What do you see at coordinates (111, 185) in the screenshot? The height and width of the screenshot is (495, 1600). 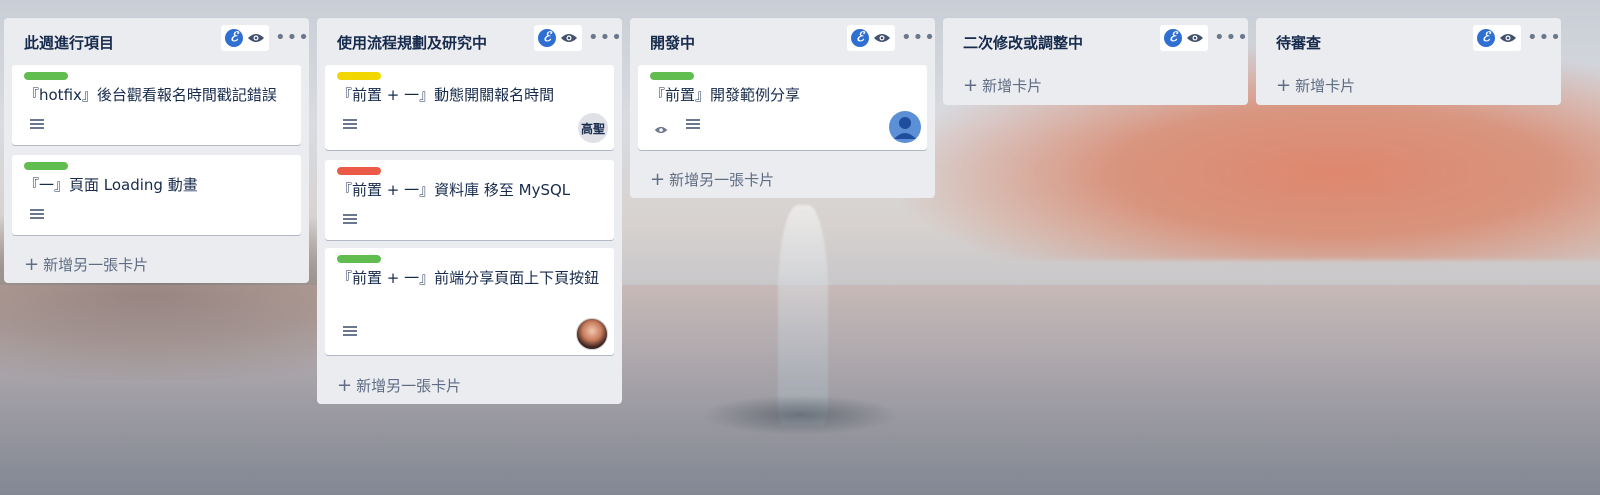 I see `card-title: 『一』頁面 Loading 動畫` at bounding box center [111, 185].